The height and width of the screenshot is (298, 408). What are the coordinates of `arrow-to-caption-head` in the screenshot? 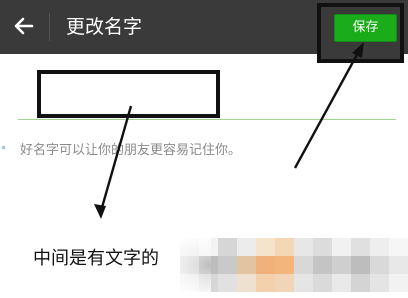 It's located at (100, 211).